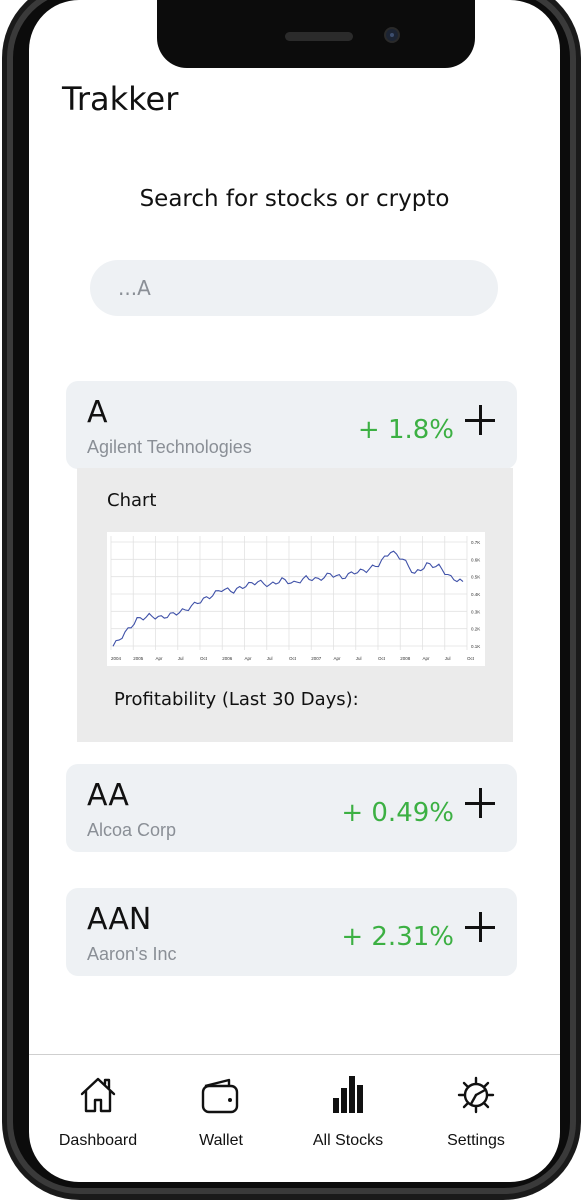 The height and width of the screenshot is (1202, 583). Describe the element at coordinates (476, 1140) in the screenshot. I see `tab-label: Settings` at that location.